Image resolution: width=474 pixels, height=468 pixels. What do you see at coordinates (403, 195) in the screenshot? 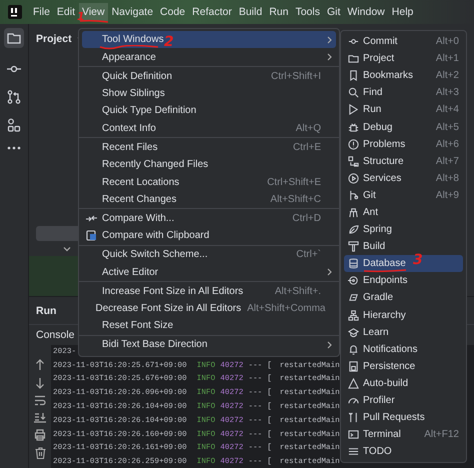
I see `menu-item: Git Alt+9` at bounding box center [403, 195].